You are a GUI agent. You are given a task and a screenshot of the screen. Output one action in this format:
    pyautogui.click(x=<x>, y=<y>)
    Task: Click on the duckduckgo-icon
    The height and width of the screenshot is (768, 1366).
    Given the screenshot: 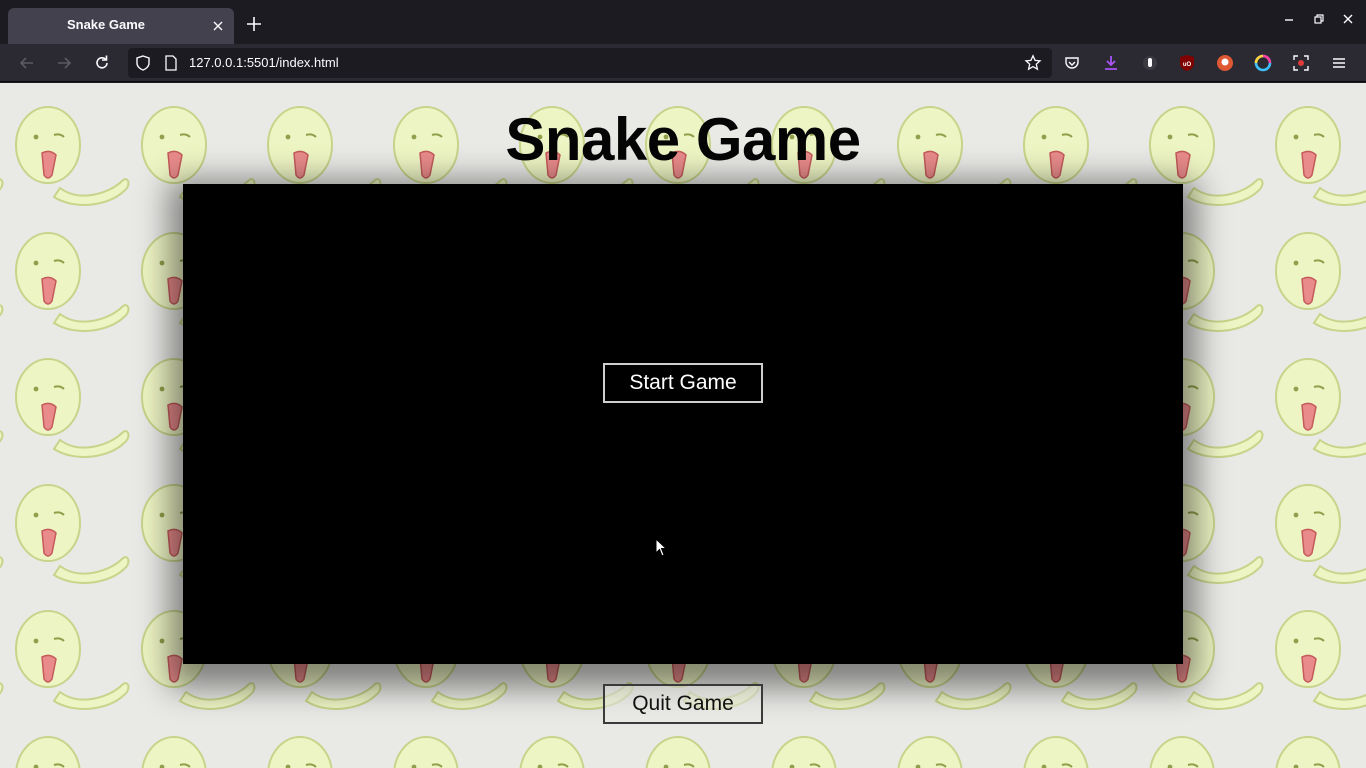 What is the action you would take?
    pyautogui.click(x=1225, y=63)
    